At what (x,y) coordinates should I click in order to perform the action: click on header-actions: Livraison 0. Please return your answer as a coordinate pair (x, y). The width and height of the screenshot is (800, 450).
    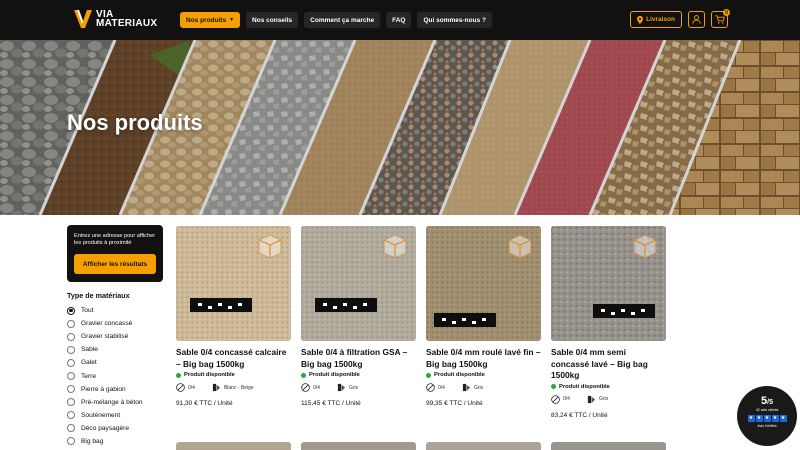
    Looking at the image, I should click on (680, 18).